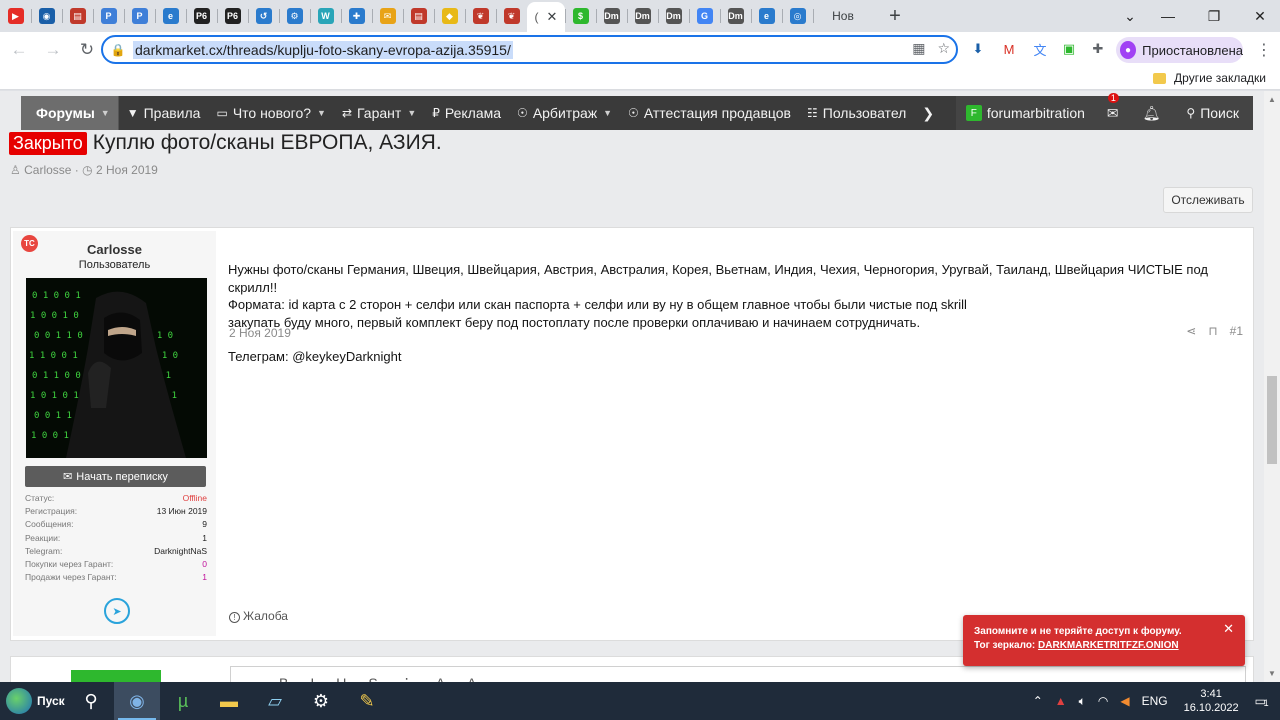 Image resolution: width=1280 pixels, height=720 pixels. What do you see at coordinates (797, 16) in the screenshot?
I see `browser-tab: ◎` at bounding box center [797, 16].